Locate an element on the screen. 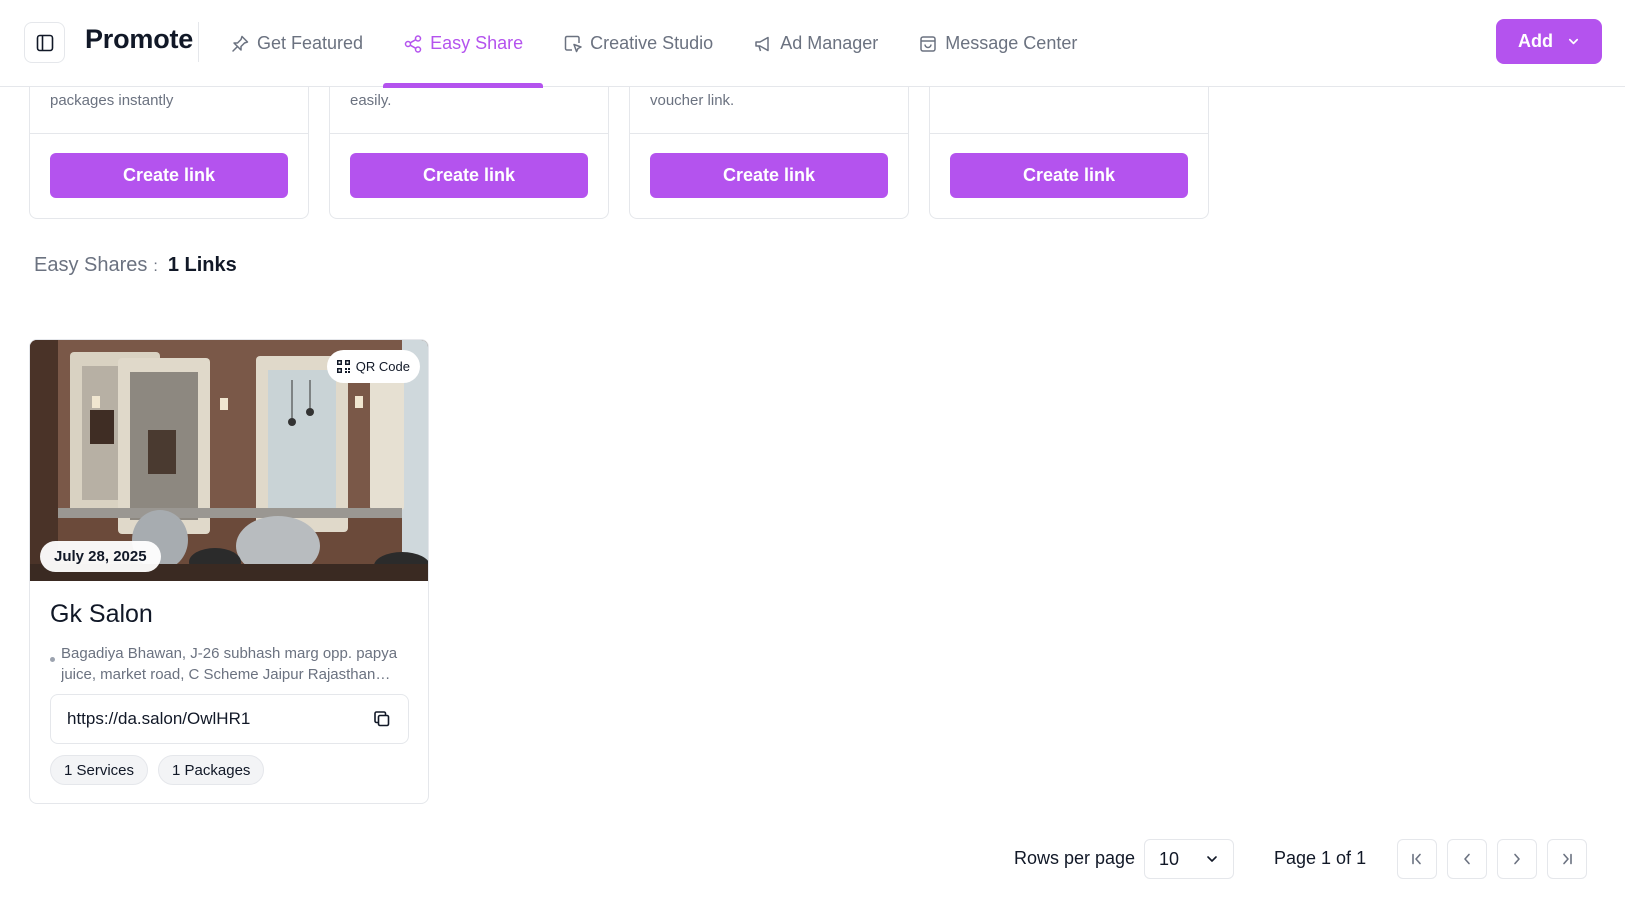 This screenshot has height=906, width=1625. nav-tabs: Get Featured Easy Share Creative Studio is located at coordinates (653, 44).